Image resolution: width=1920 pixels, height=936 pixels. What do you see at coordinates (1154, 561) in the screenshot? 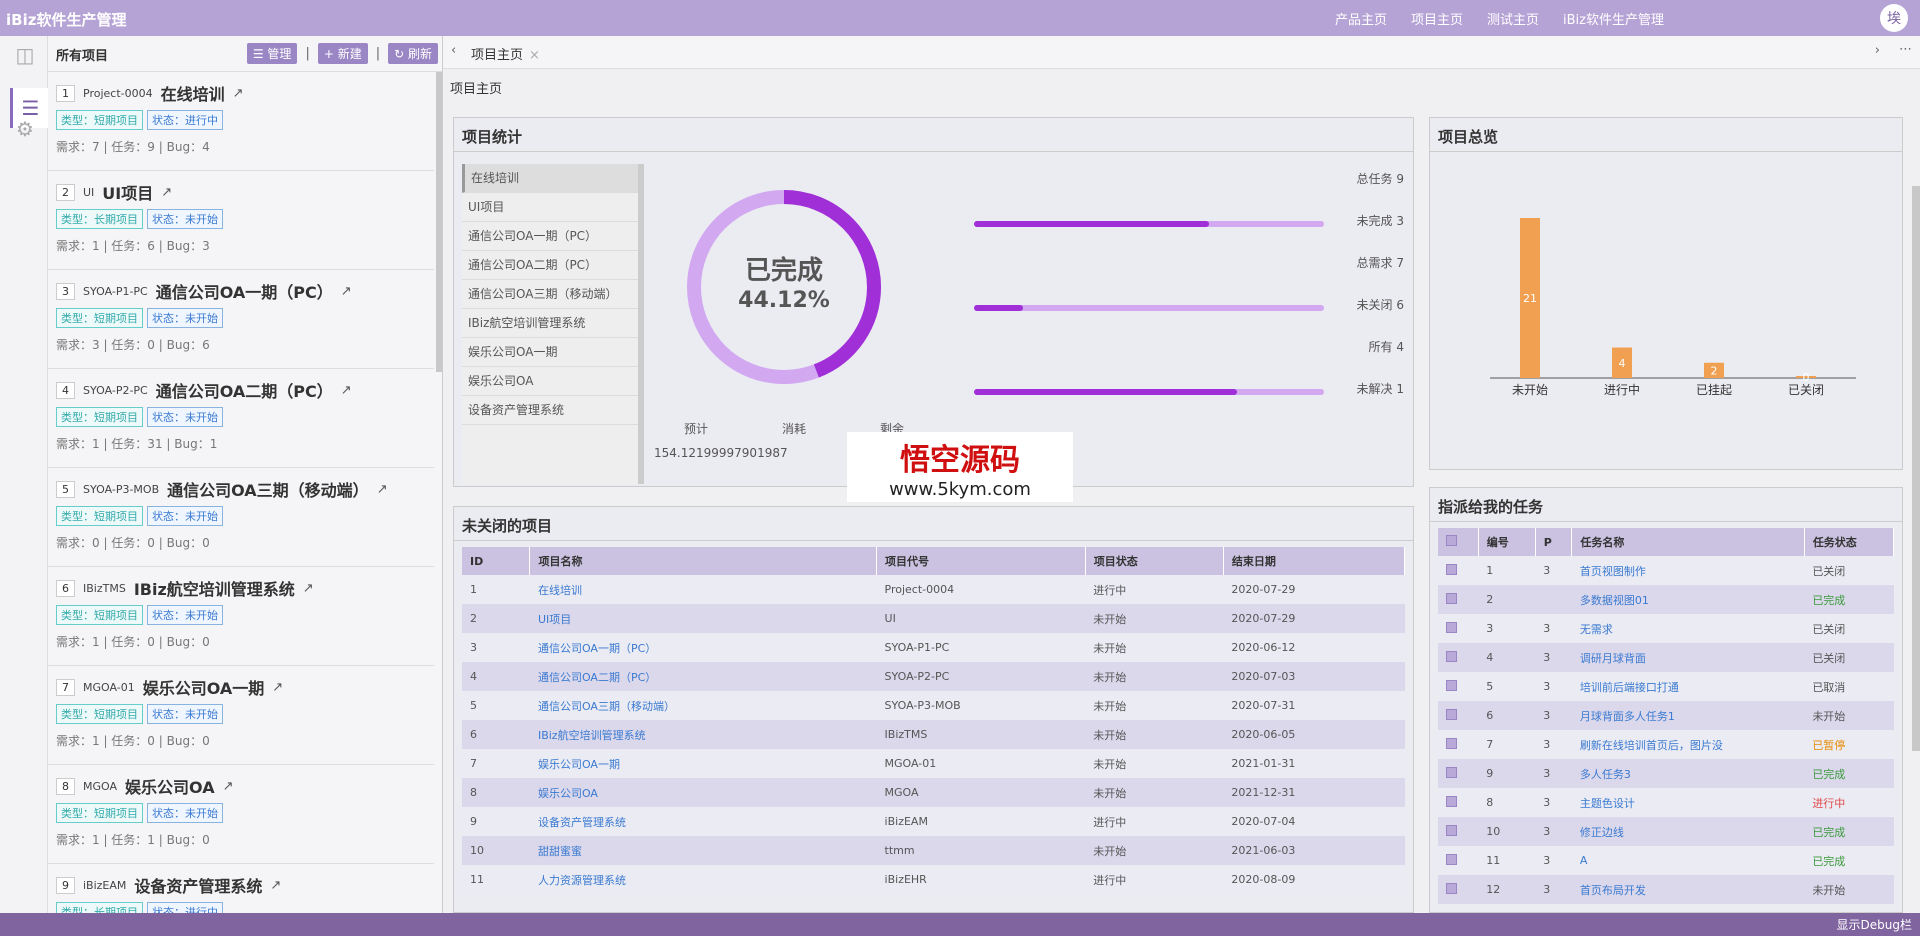
I see `col-header: 项目状态` at bounding box center [1154, 561].